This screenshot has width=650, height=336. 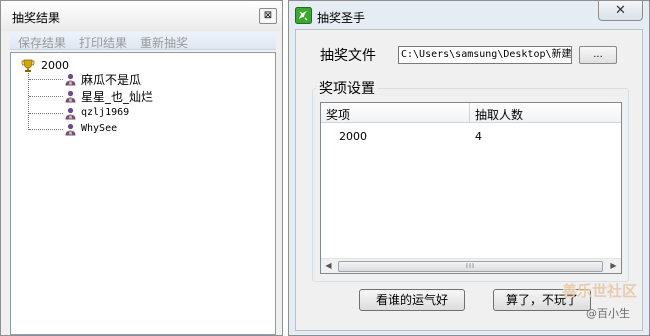 I want to click on column-prize: 奖项, so click(x=338, y=114).